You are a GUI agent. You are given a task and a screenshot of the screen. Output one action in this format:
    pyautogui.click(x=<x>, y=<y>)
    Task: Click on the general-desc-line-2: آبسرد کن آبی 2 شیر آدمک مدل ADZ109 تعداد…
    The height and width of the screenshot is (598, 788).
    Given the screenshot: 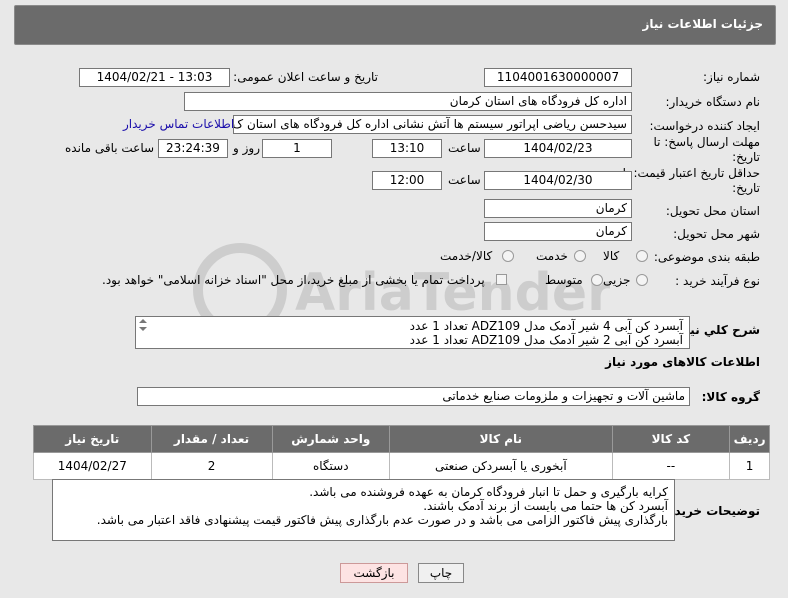 What is the action you would take?
    pyautogui.click(x=546, y=340)
    